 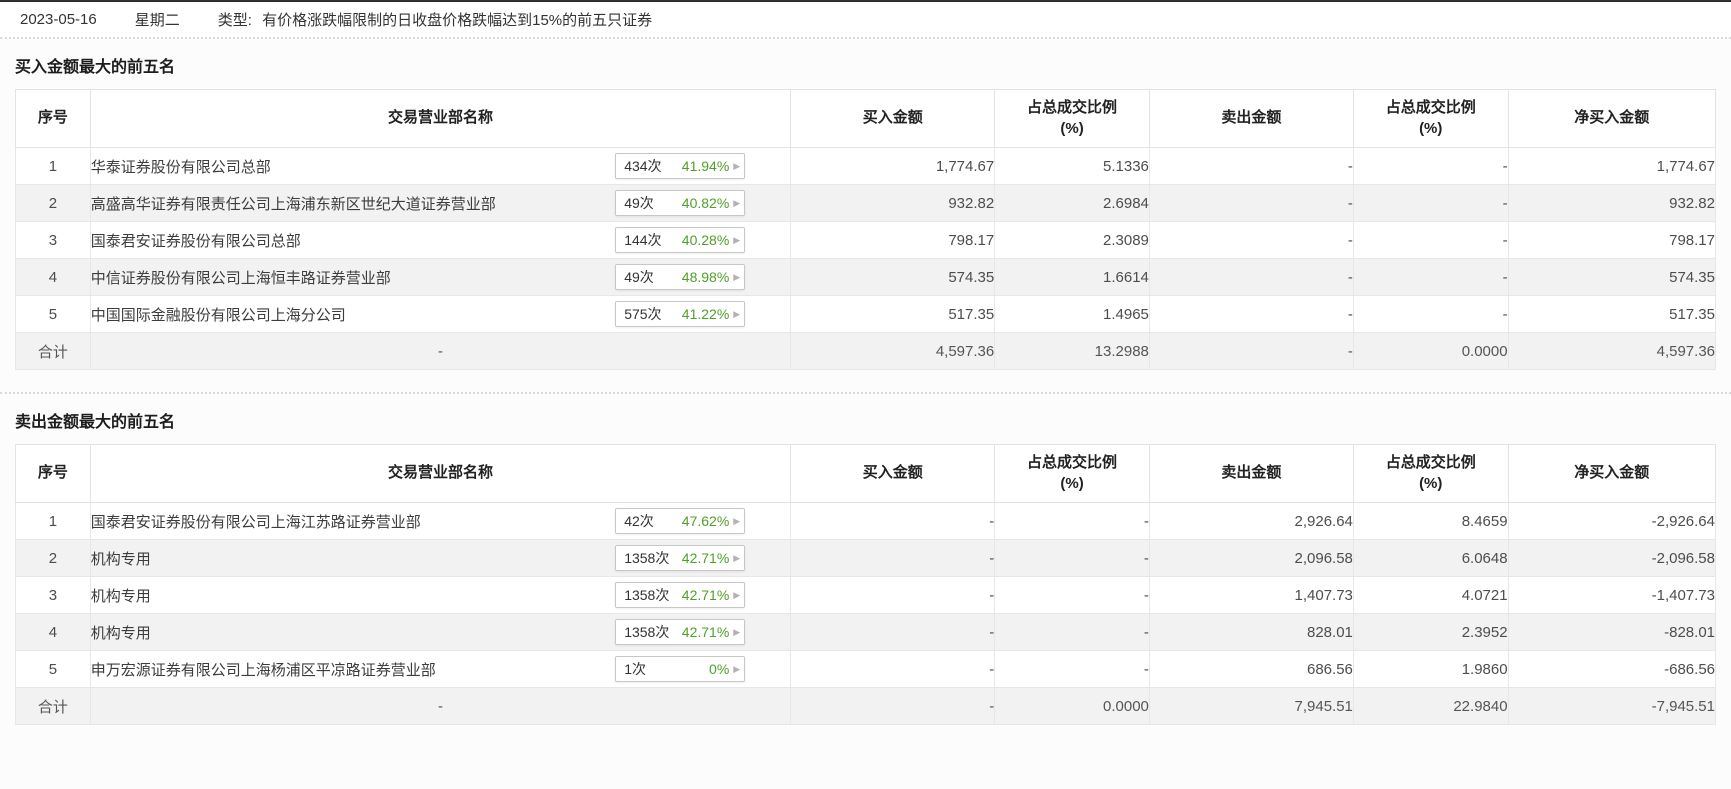 I want to click on trade-count-badge: 575次 41.22% ▶, so click(x=680, y=314).